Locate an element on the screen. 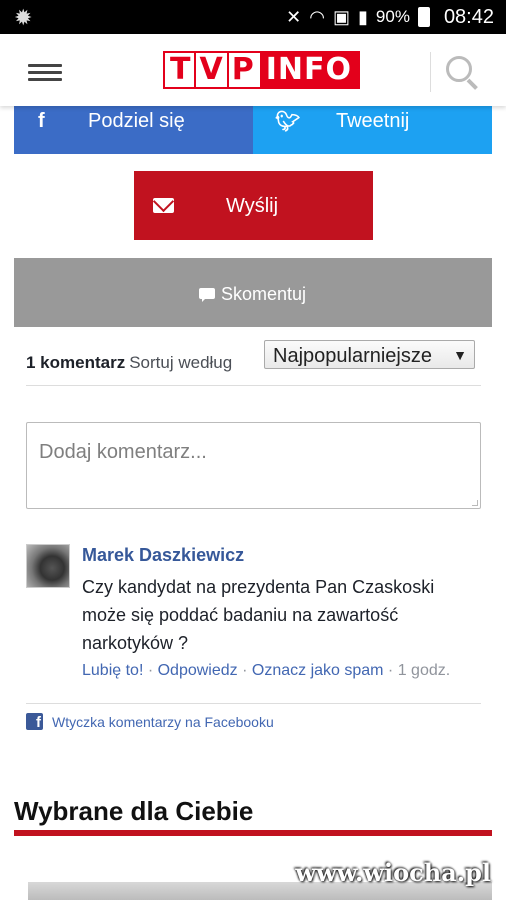 The image size is (506, 900). battery-percent: 90% is located at coordinates (392, 16).